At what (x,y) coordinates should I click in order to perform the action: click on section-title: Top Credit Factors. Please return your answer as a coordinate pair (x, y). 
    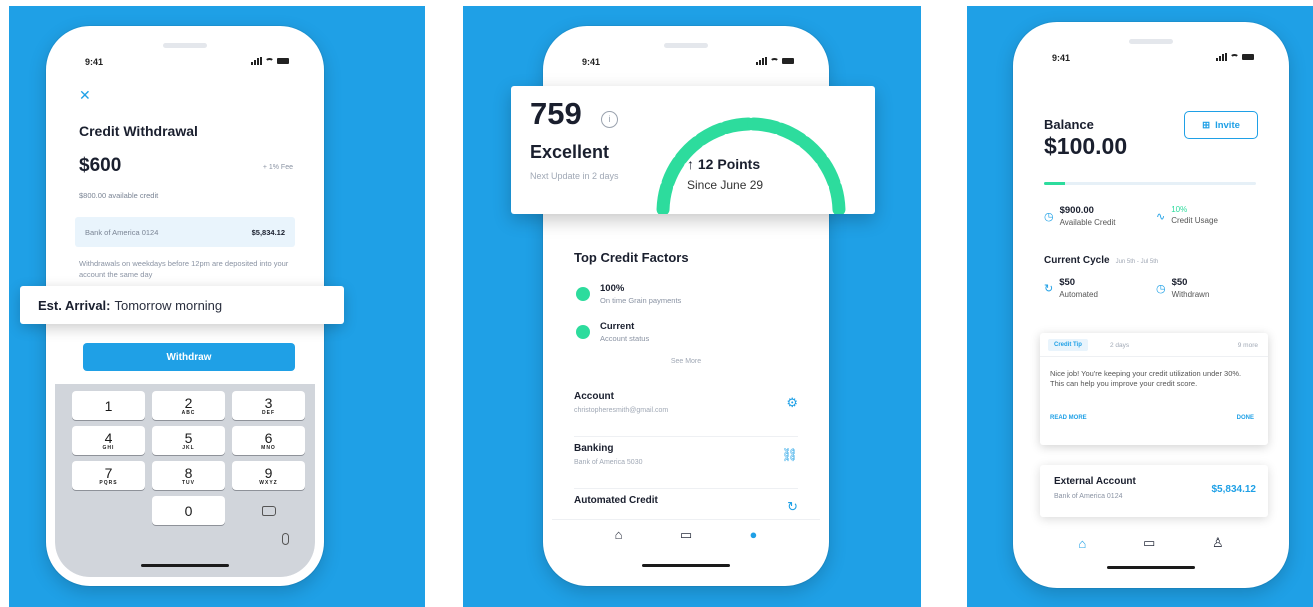
    Looking at the image, I should click on (631, 257).